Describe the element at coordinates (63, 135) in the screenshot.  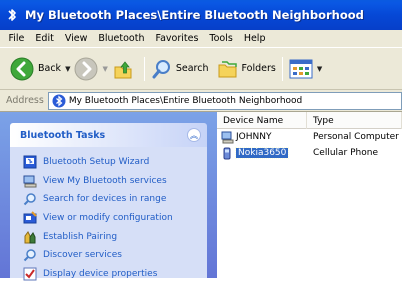
I see `task-panel-title: Bluetooth Tasks` at that location.